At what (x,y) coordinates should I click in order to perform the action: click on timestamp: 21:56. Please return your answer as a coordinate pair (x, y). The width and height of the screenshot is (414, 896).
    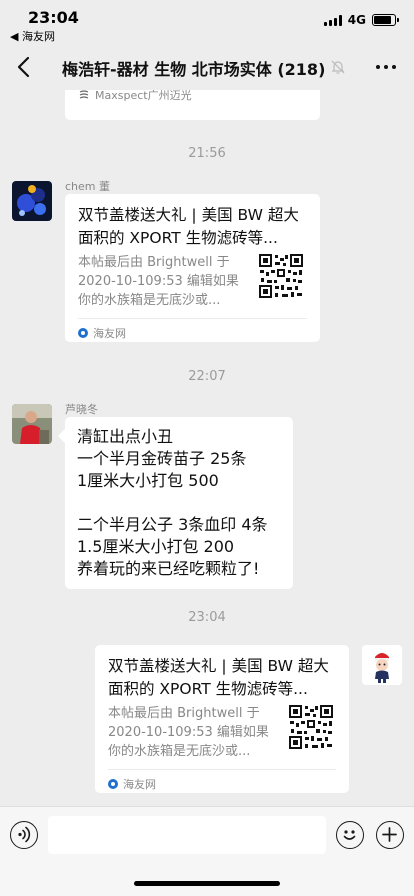
    Looking at the image, I should click on (207, 153).